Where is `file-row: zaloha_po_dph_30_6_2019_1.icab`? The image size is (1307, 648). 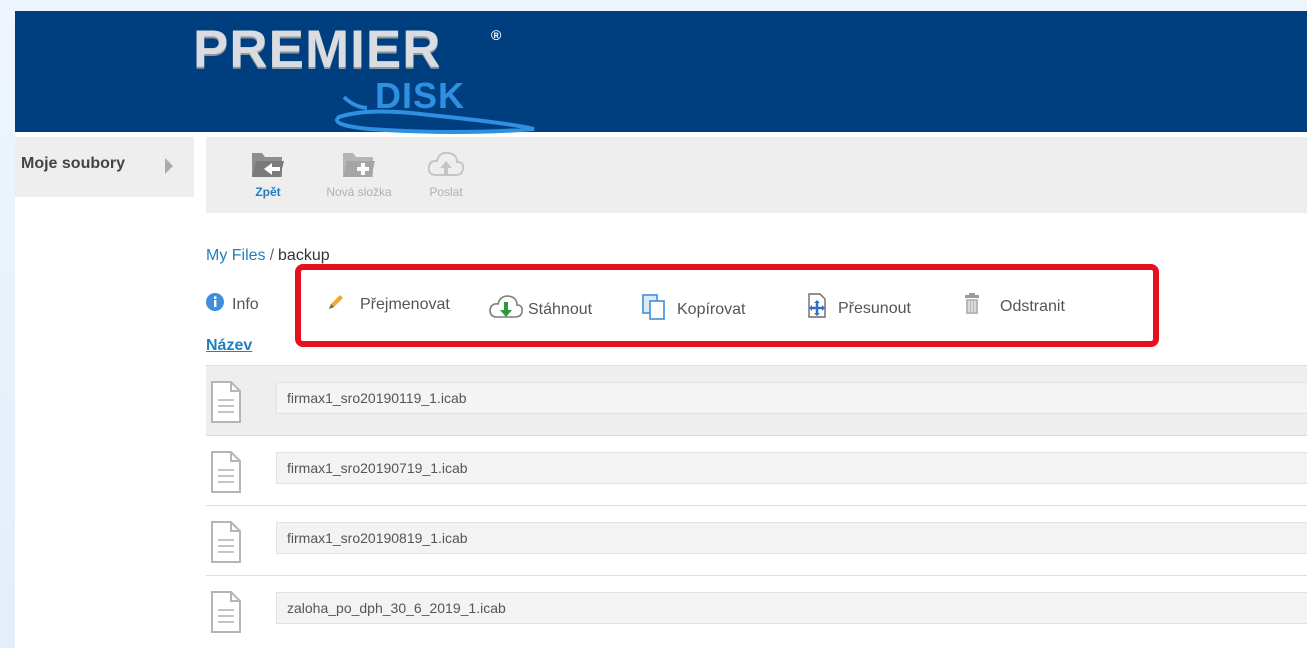
file-row: zaloha_po_dph_30_6_2019_1.icab is located at coordinates (756, 610).